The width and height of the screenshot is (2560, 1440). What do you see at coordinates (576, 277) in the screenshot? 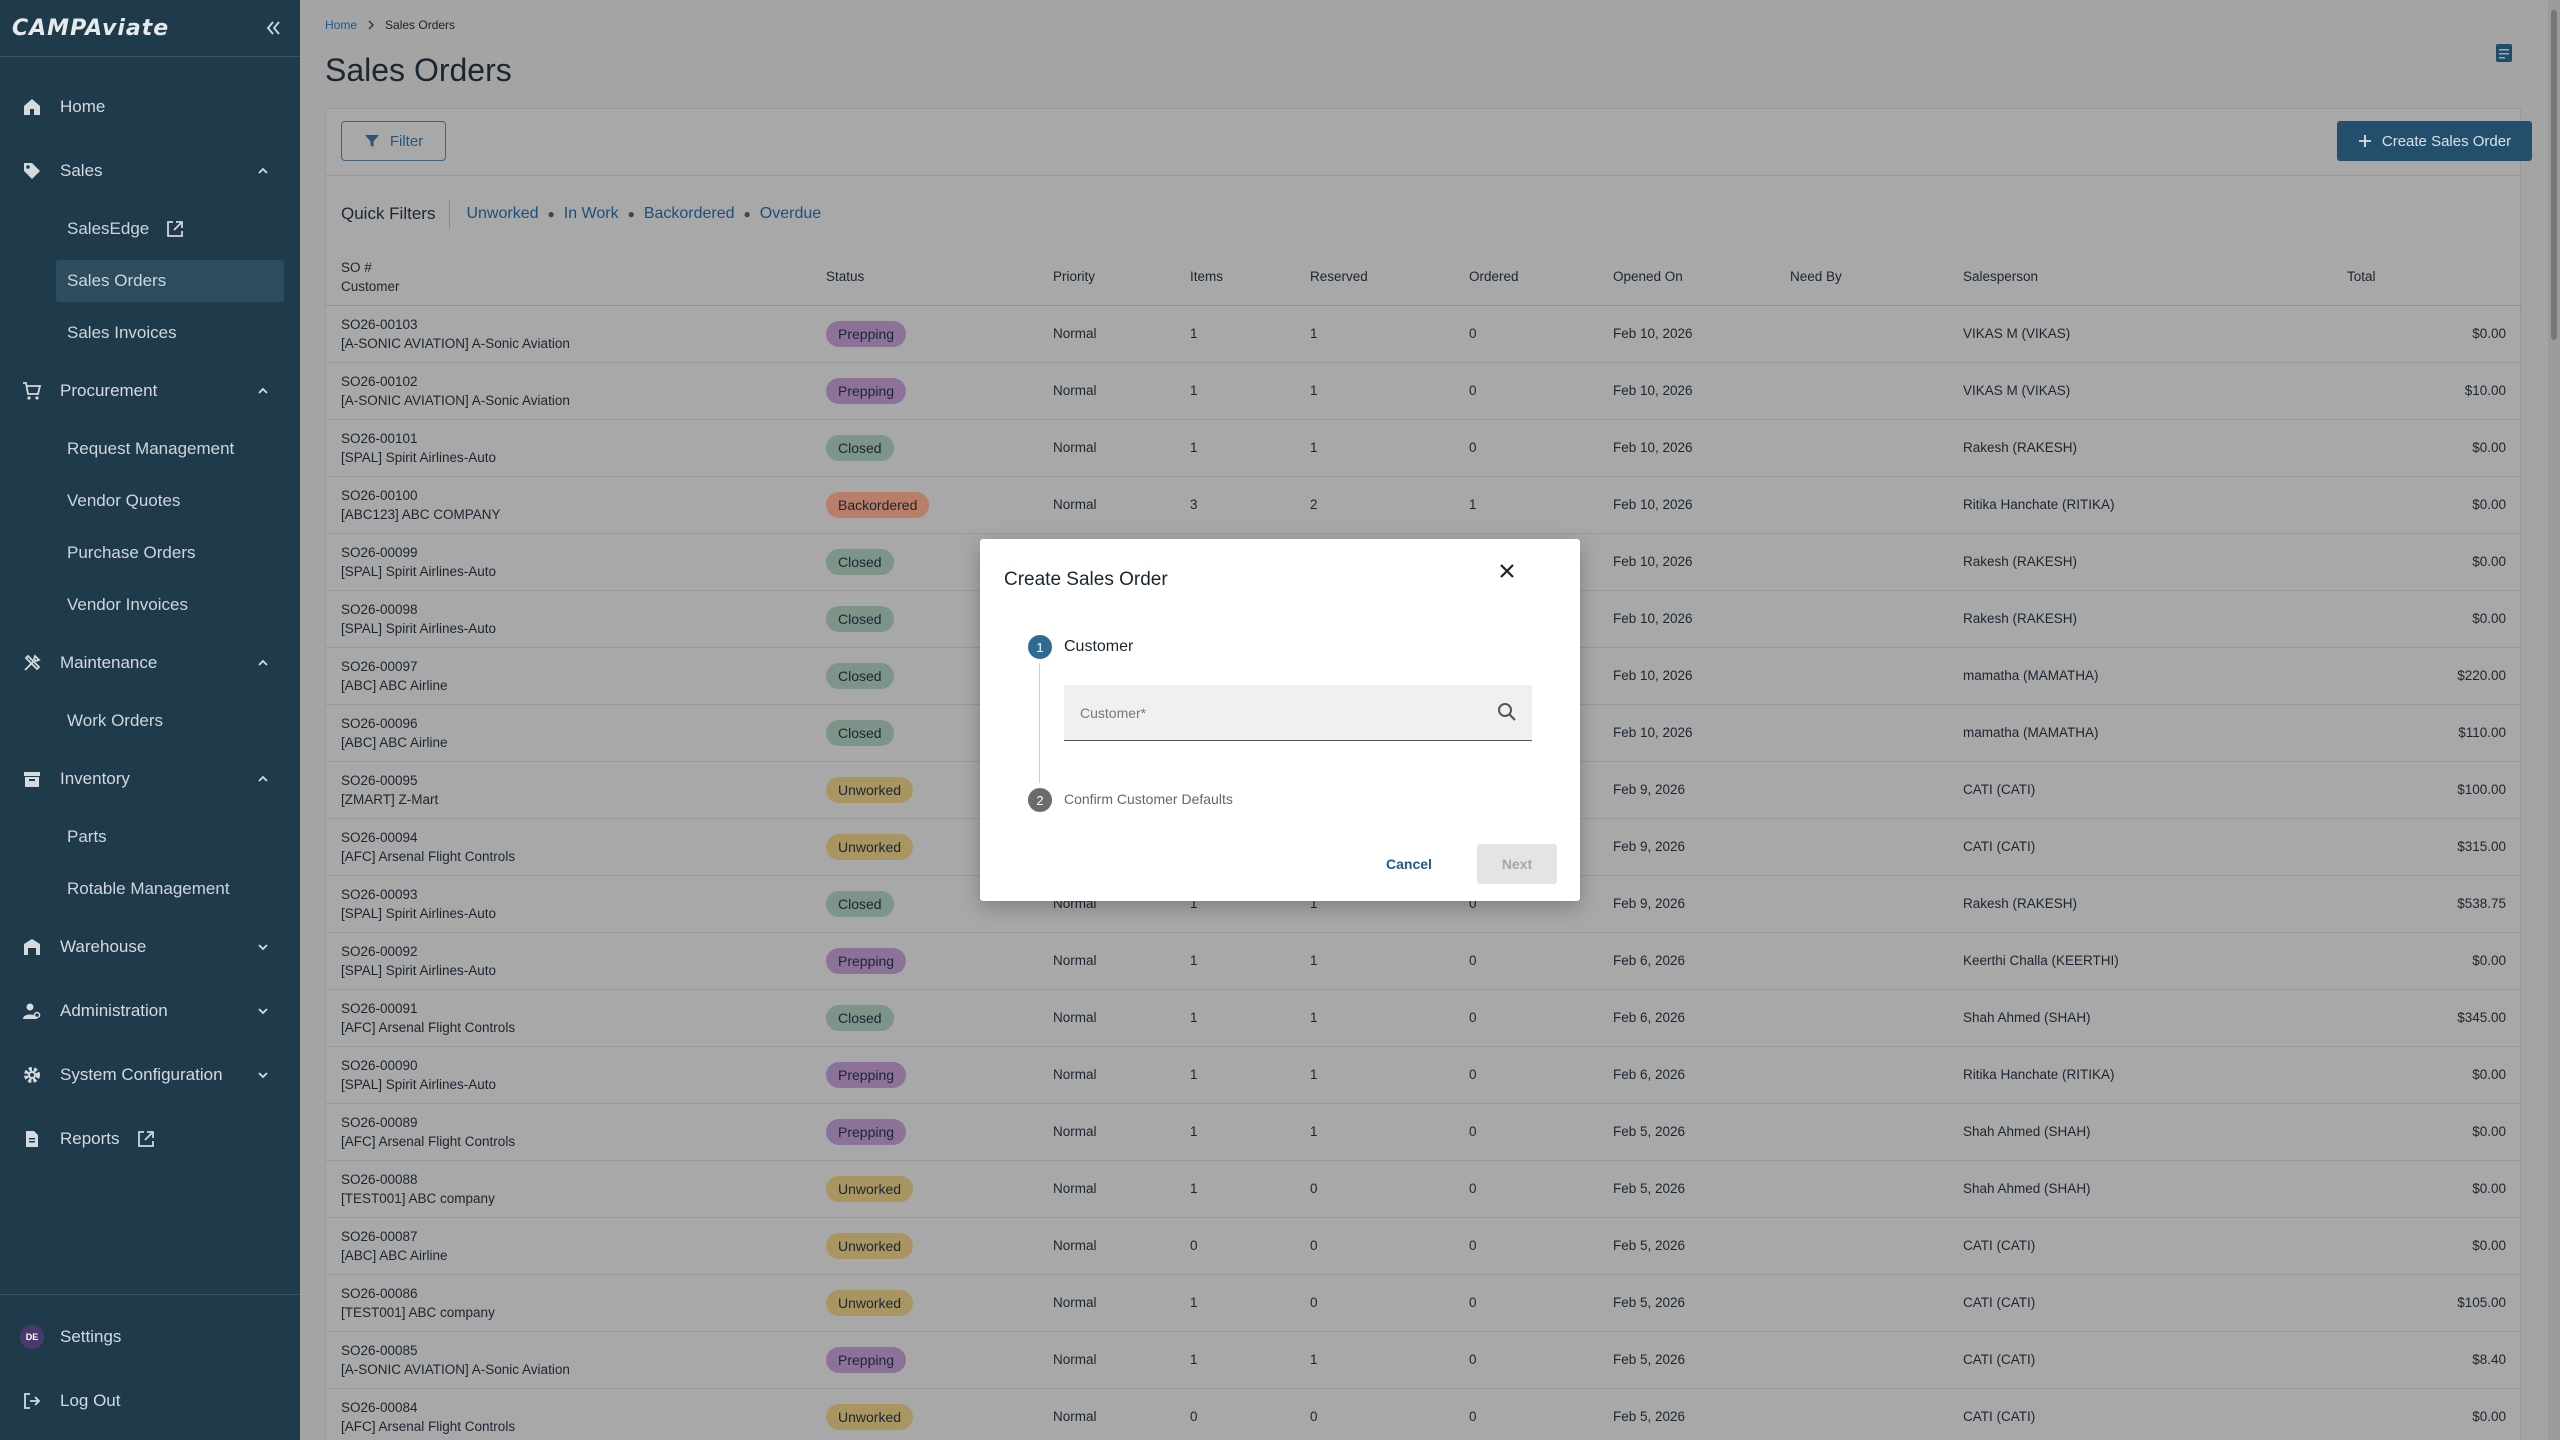
I see `column-header-so: SO # Customer` at bounding box center [576, 277].